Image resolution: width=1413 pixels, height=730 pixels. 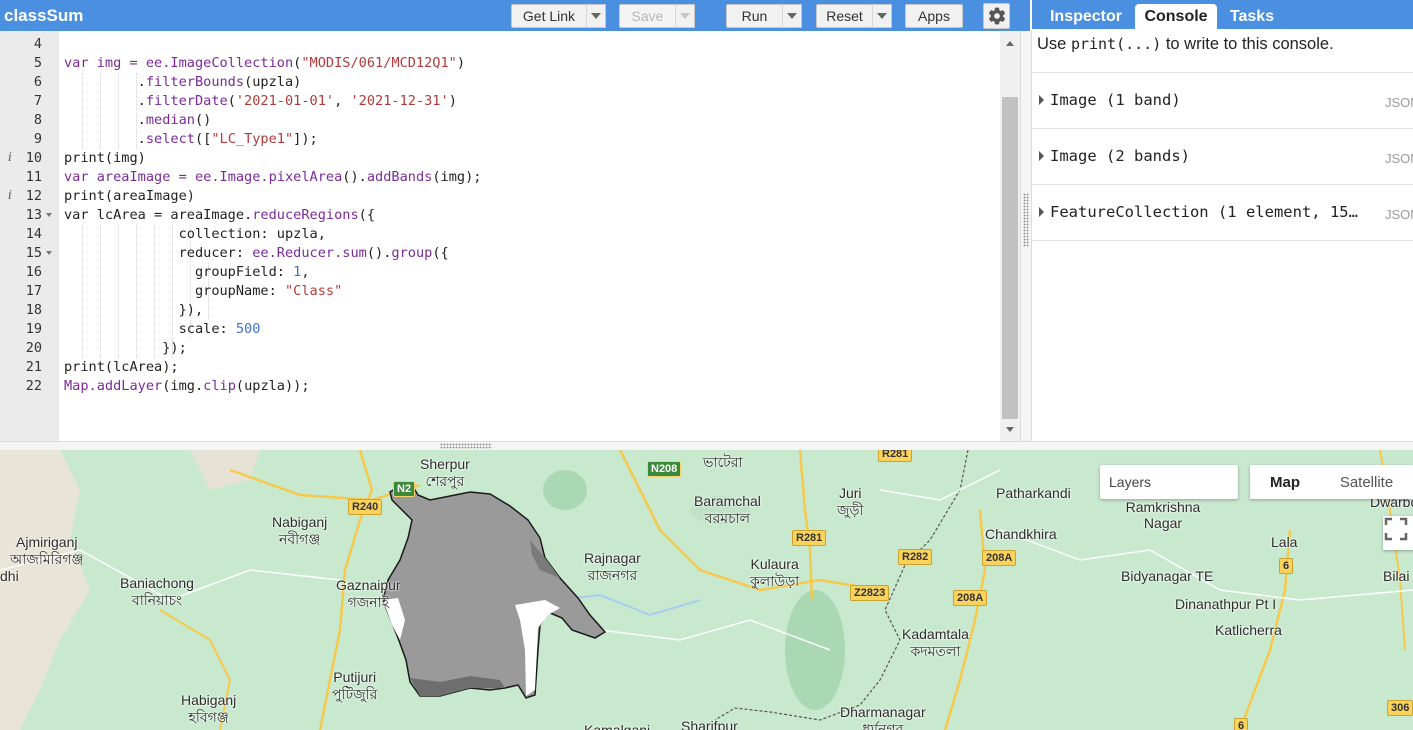 I want to click on right-panel-tabs: Inspector Console Tasks, so click(x=1222, y=14).